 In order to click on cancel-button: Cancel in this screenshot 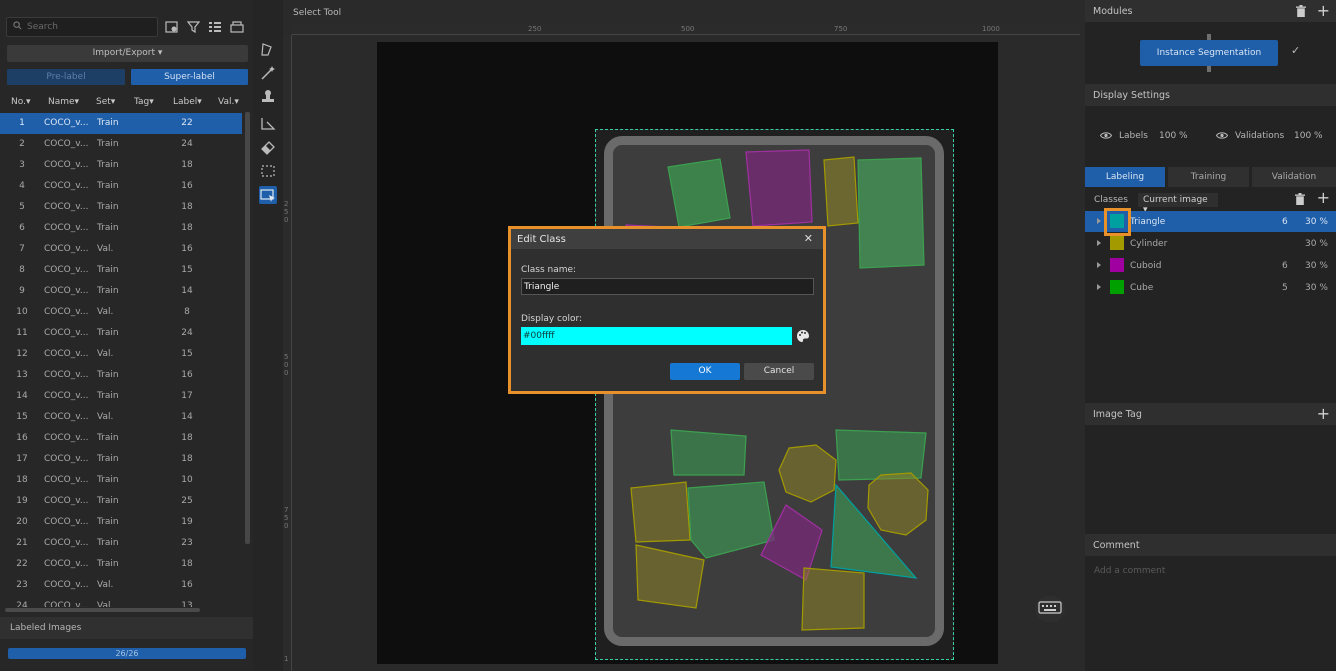, I will do `click(779, 371)`.